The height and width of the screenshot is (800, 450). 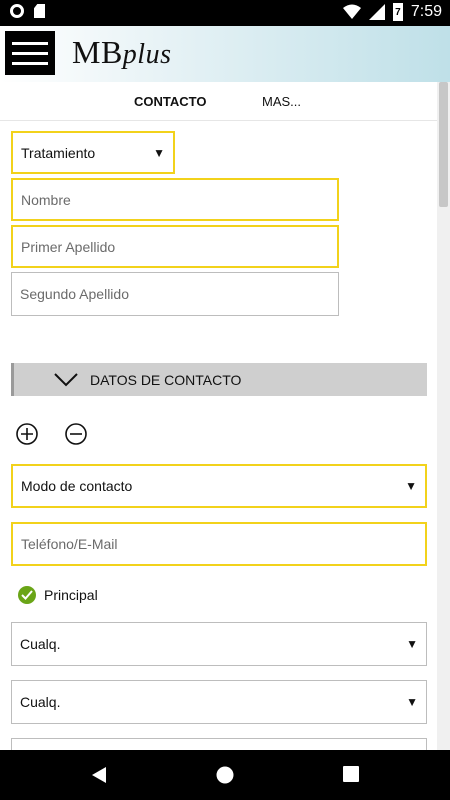 I want to click on app-bar: MBplus, so click(x=225, y=54).